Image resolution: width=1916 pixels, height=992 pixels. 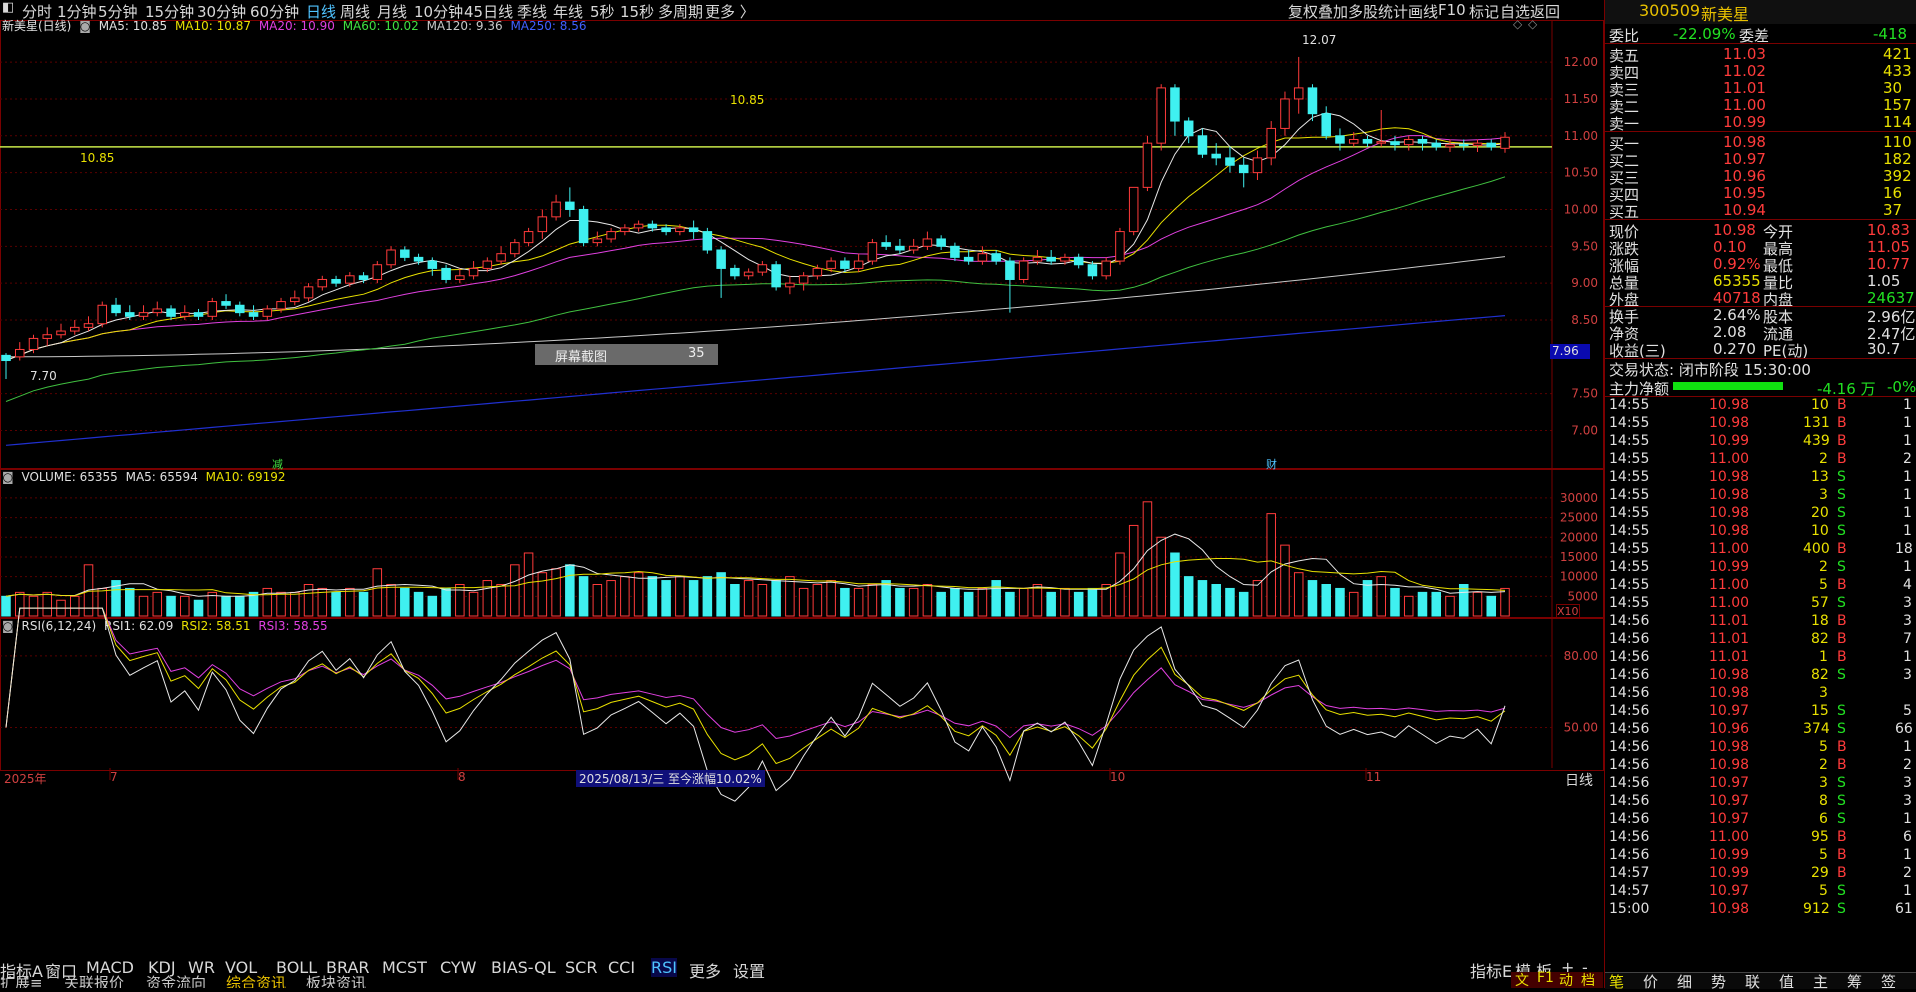 I want to click on bid-price: 10.95, so click(x=1744, y=193).